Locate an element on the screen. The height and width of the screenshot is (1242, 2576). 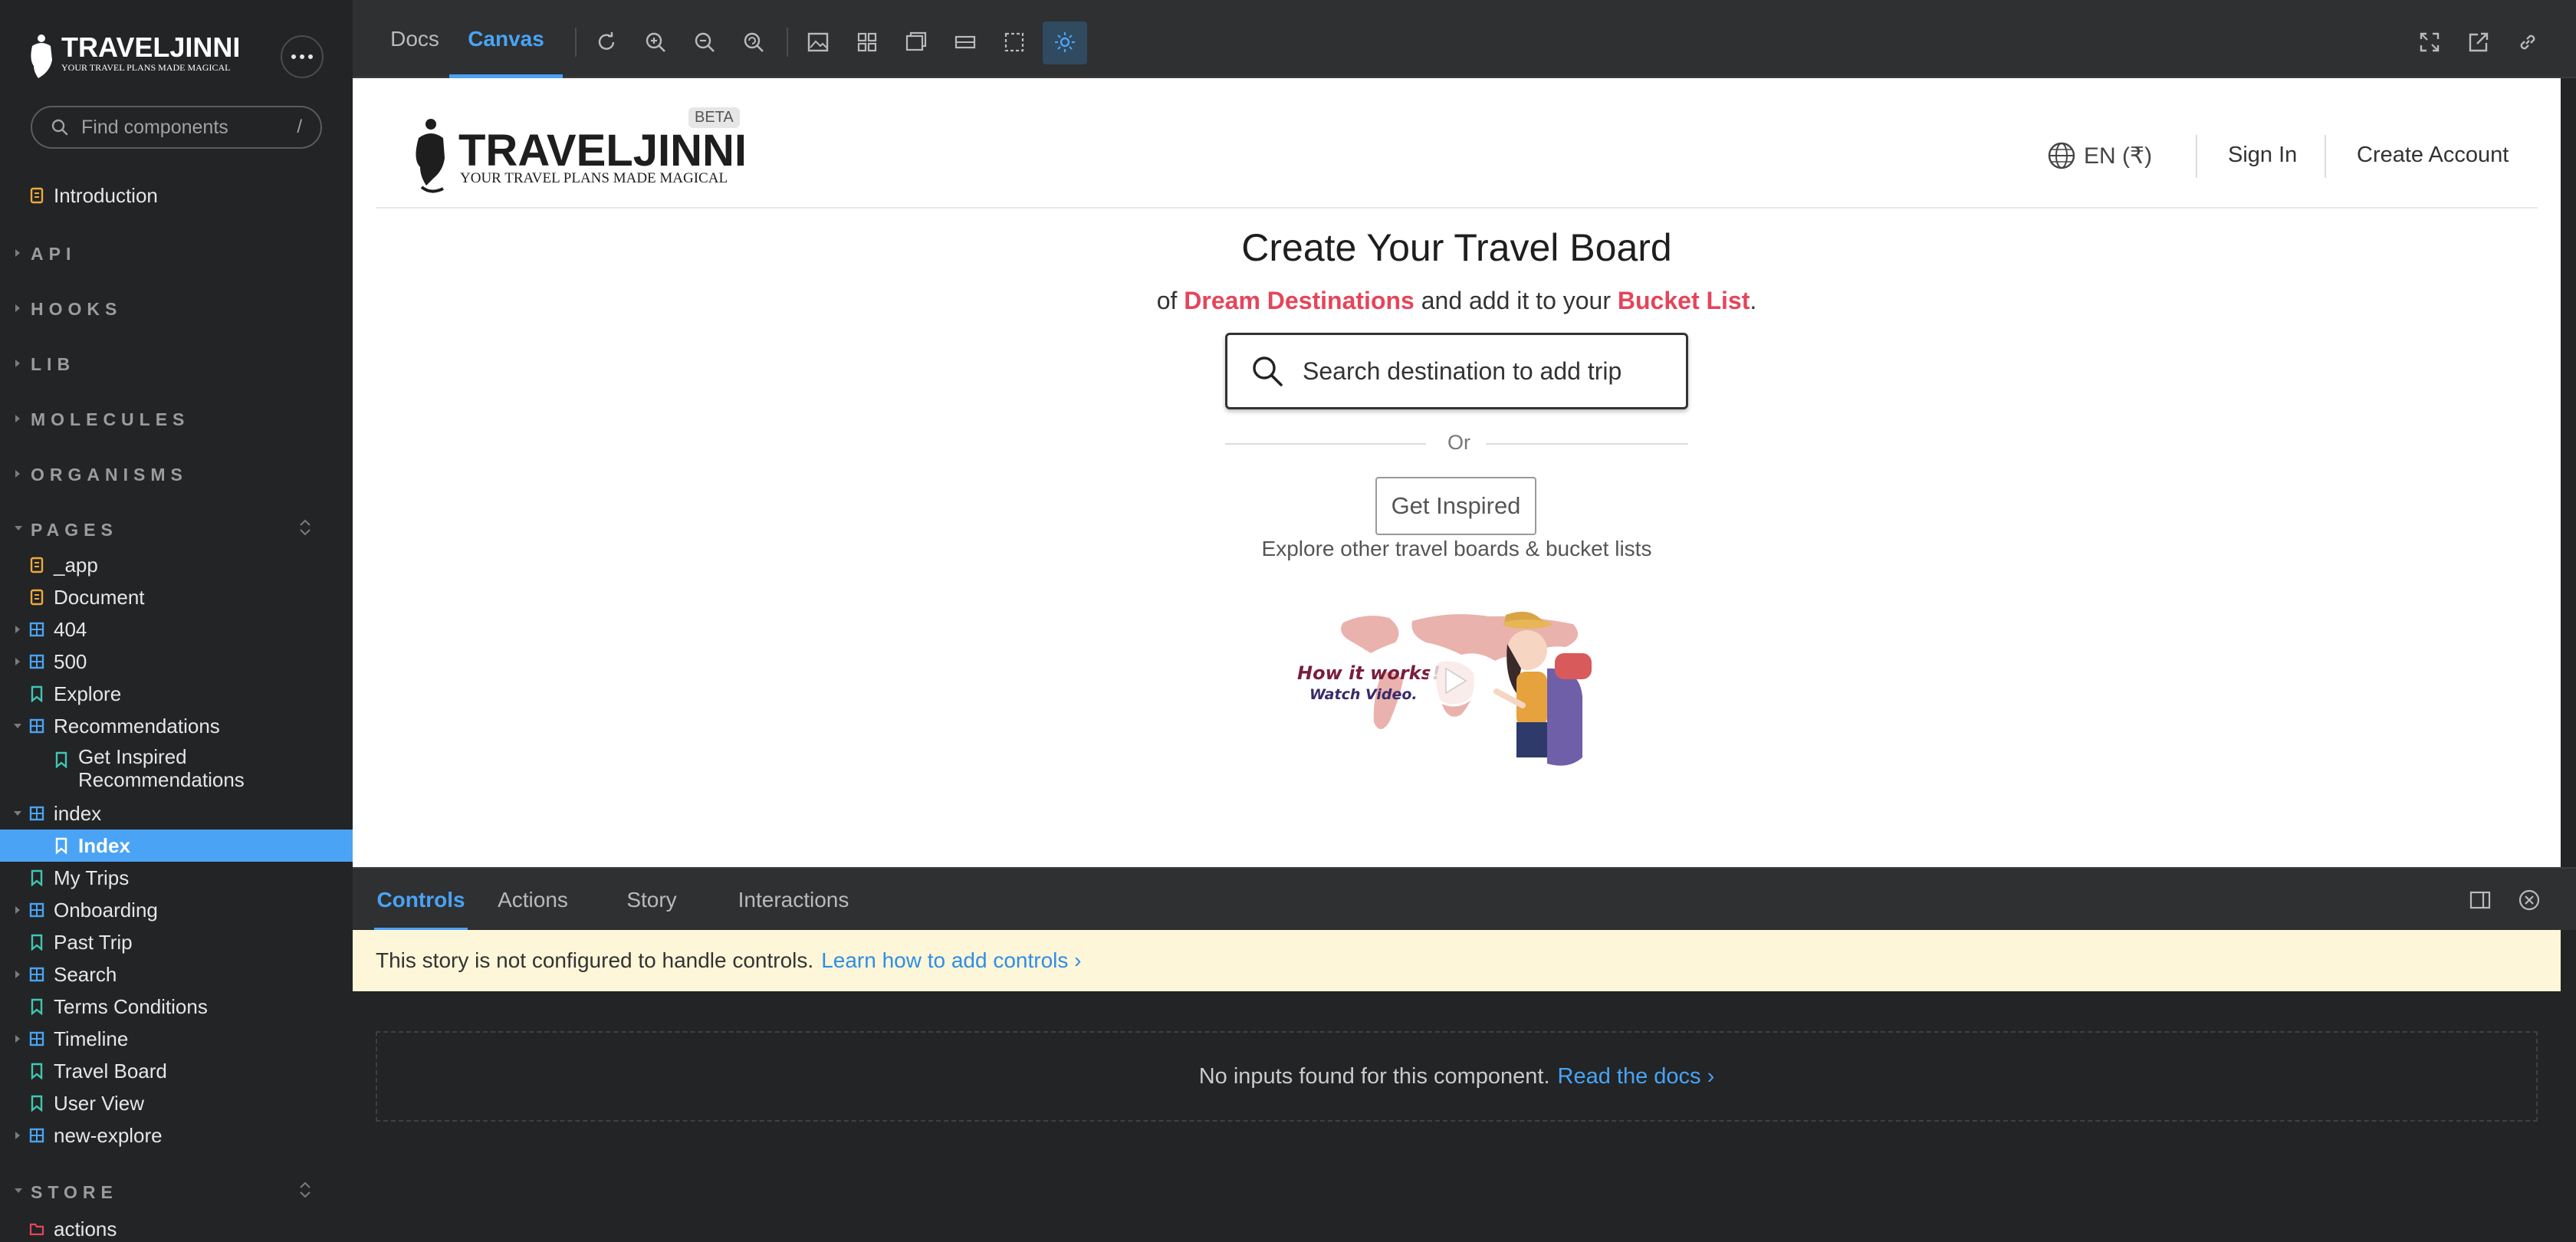
fullscreen-icon is located at coordinates (2430, 43).